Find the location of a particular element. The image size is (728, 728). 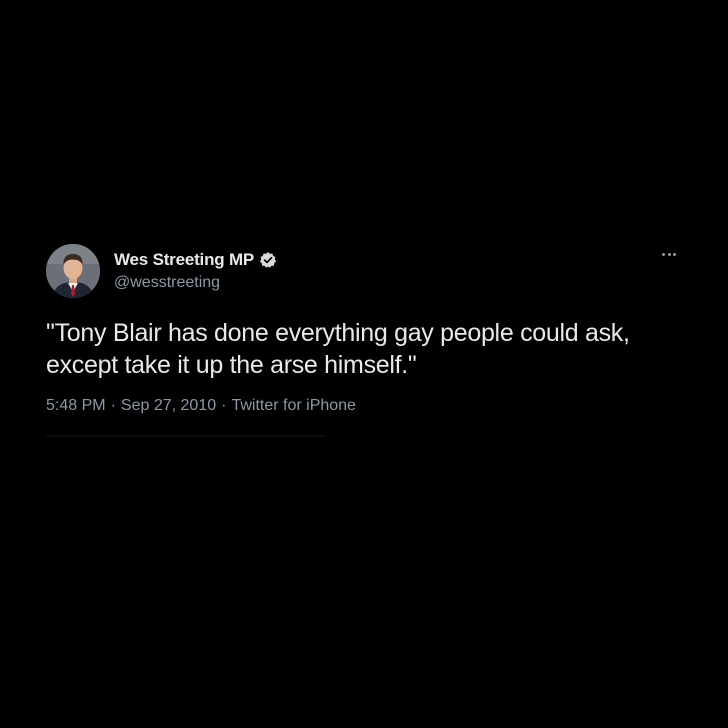

author-handle: @wesstreeting is located at coordinates (195, 283).